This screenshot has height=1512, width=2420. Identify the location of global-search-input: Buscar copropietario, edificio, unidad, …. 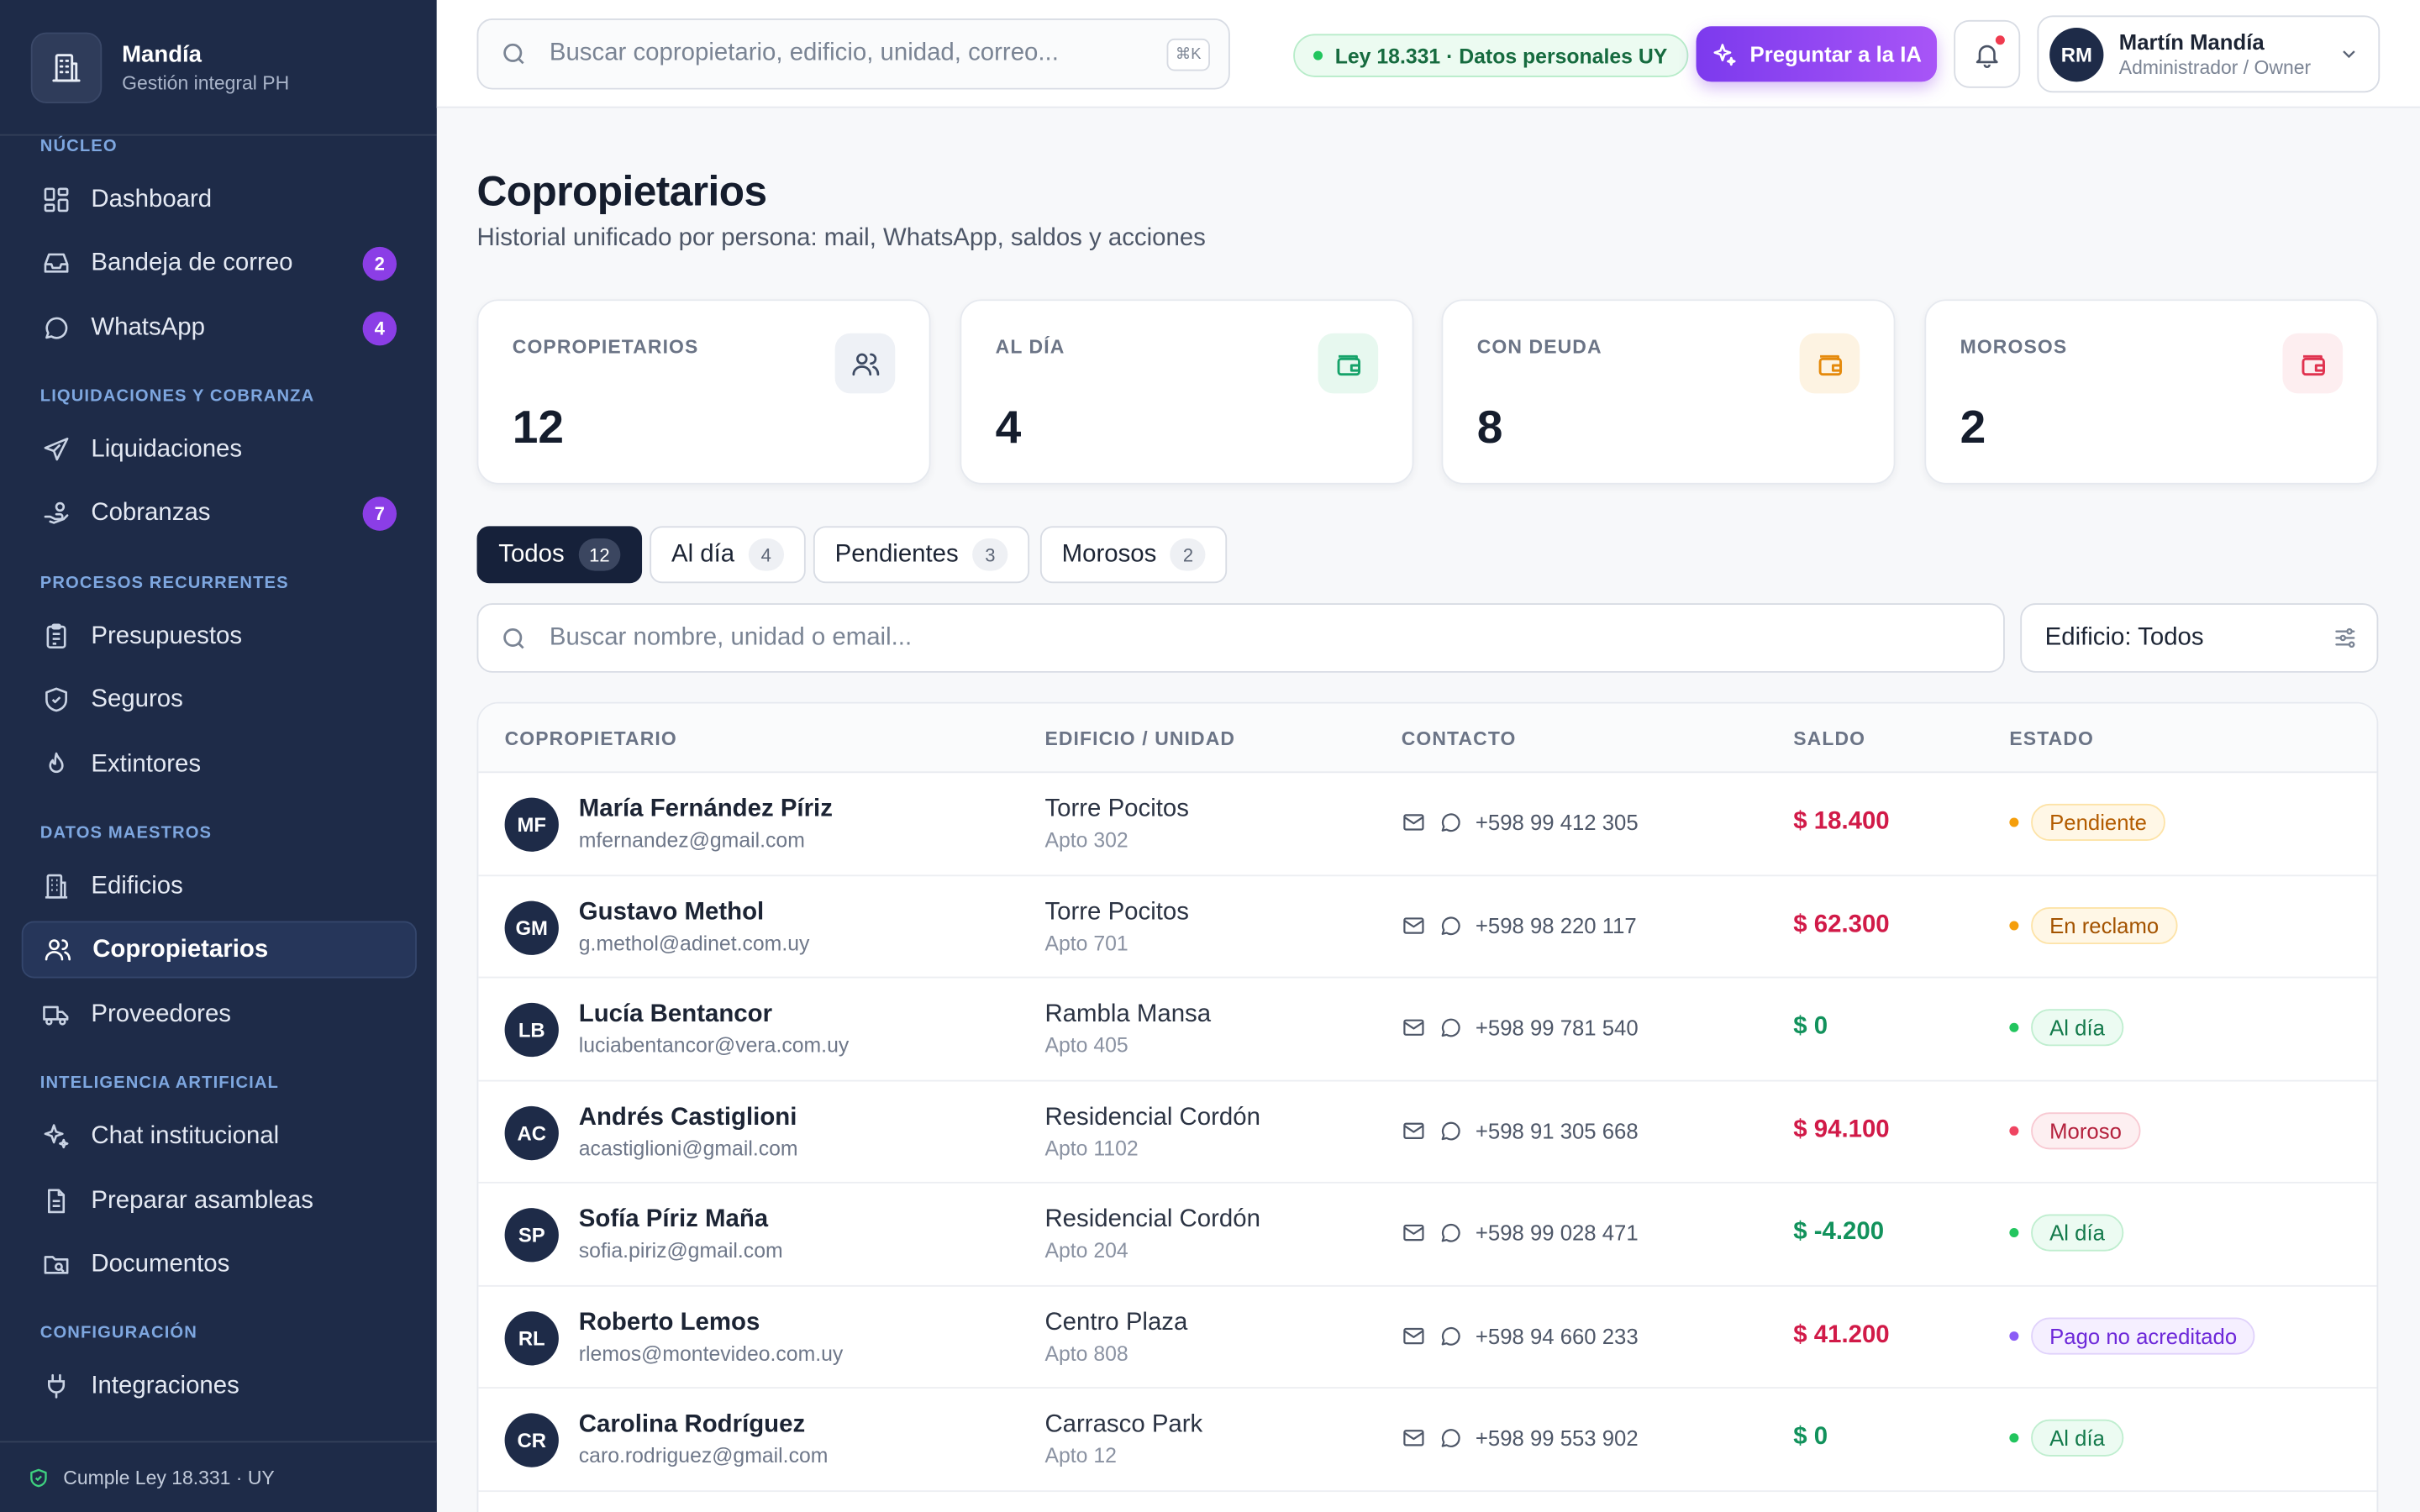
(853, 54).